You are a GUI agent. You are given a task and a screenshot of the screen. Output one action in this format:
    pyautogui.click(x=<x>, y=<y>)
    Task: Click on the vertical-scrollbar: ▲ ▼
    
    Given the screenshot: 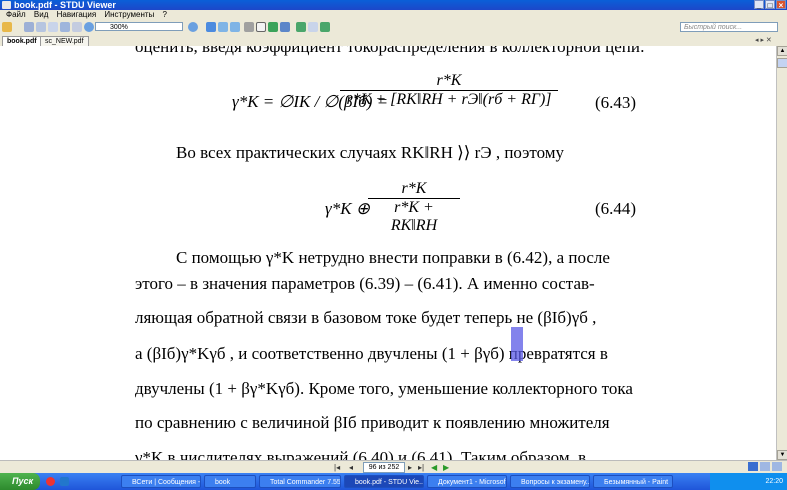 What is the action you would take?
    pyautogui.click(x=781, y=253)
    